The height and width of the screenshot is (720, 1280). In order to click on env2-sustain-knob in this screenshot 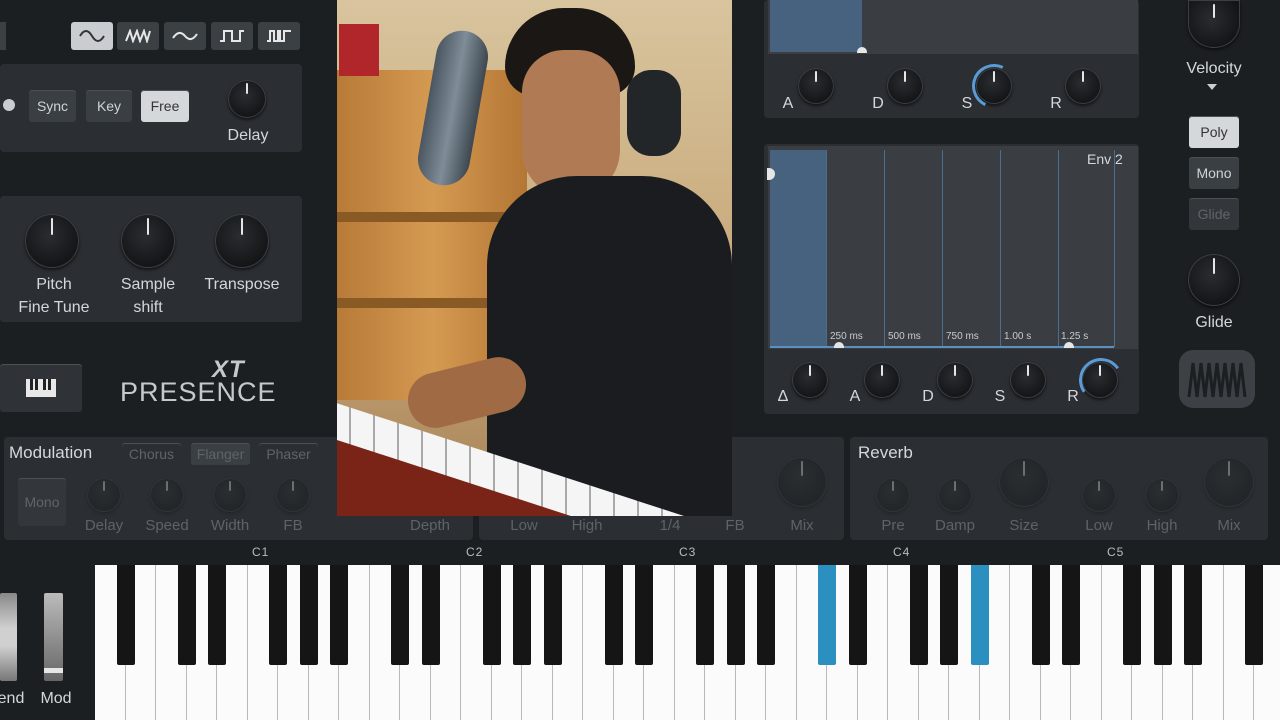, I will do `click(1028, 380)`.